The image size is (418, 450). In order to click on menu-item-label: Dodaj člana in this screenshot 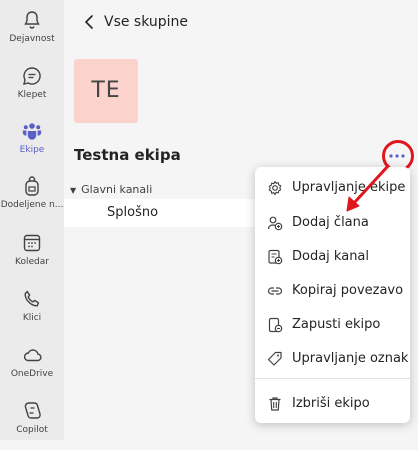, I will do `click(330, 222)`.